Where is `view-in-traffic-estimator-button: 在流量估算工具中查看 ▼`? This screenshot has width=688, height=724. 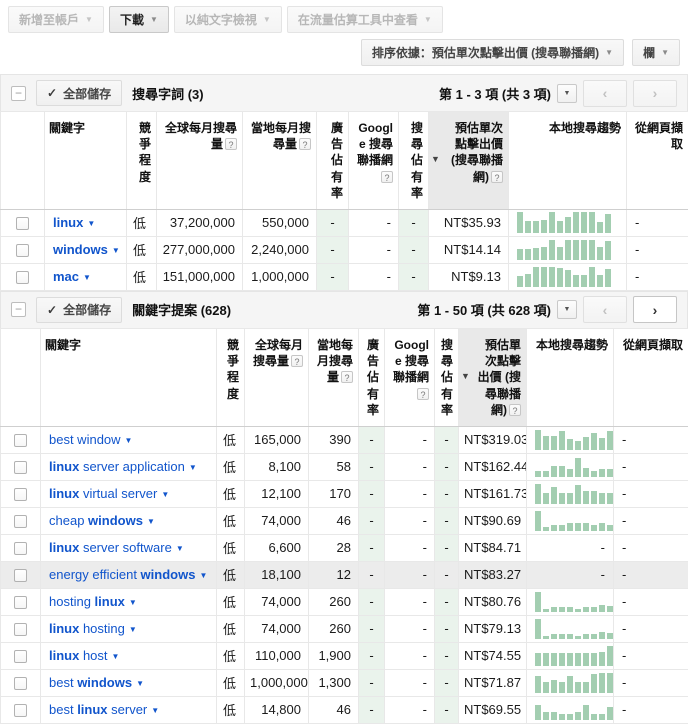 view-in-traffic-estimator-button: 在流量估算工具中查看 ▼ is located at coordinates (365, 19).